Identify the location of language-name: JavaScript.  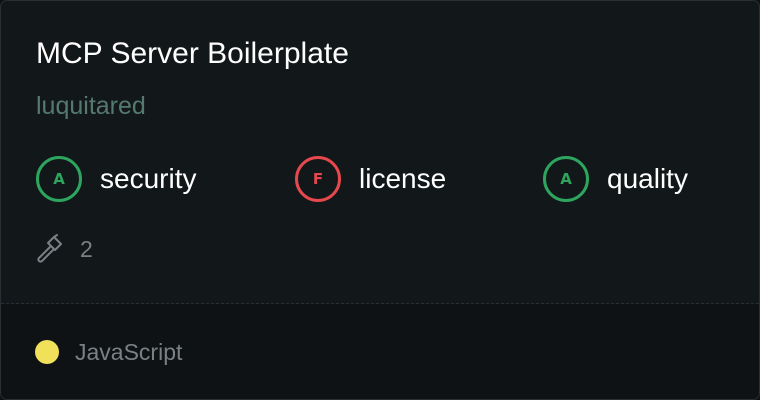
(129, 351).